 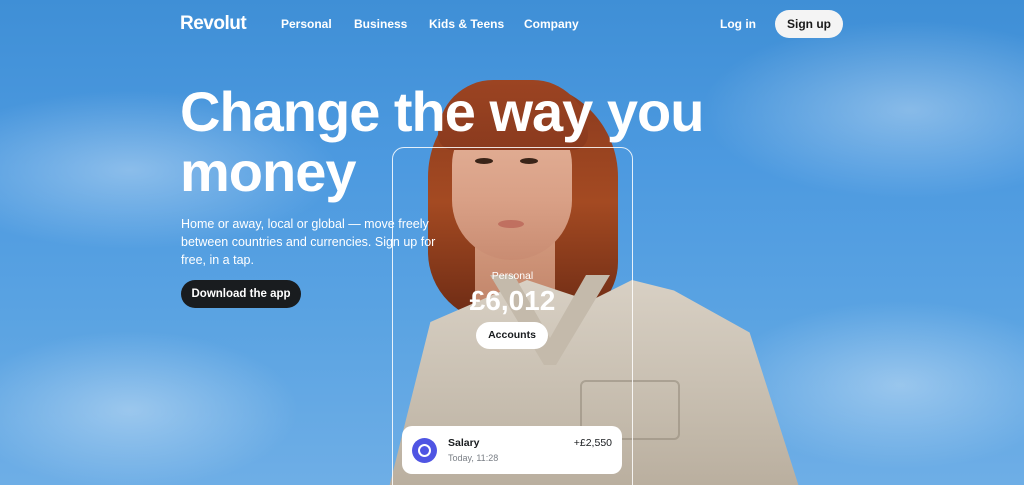 What do you see at coordinates (738, 24) in the screenshot?
I see `login-link: Log in` at bounding box center [738, 24].